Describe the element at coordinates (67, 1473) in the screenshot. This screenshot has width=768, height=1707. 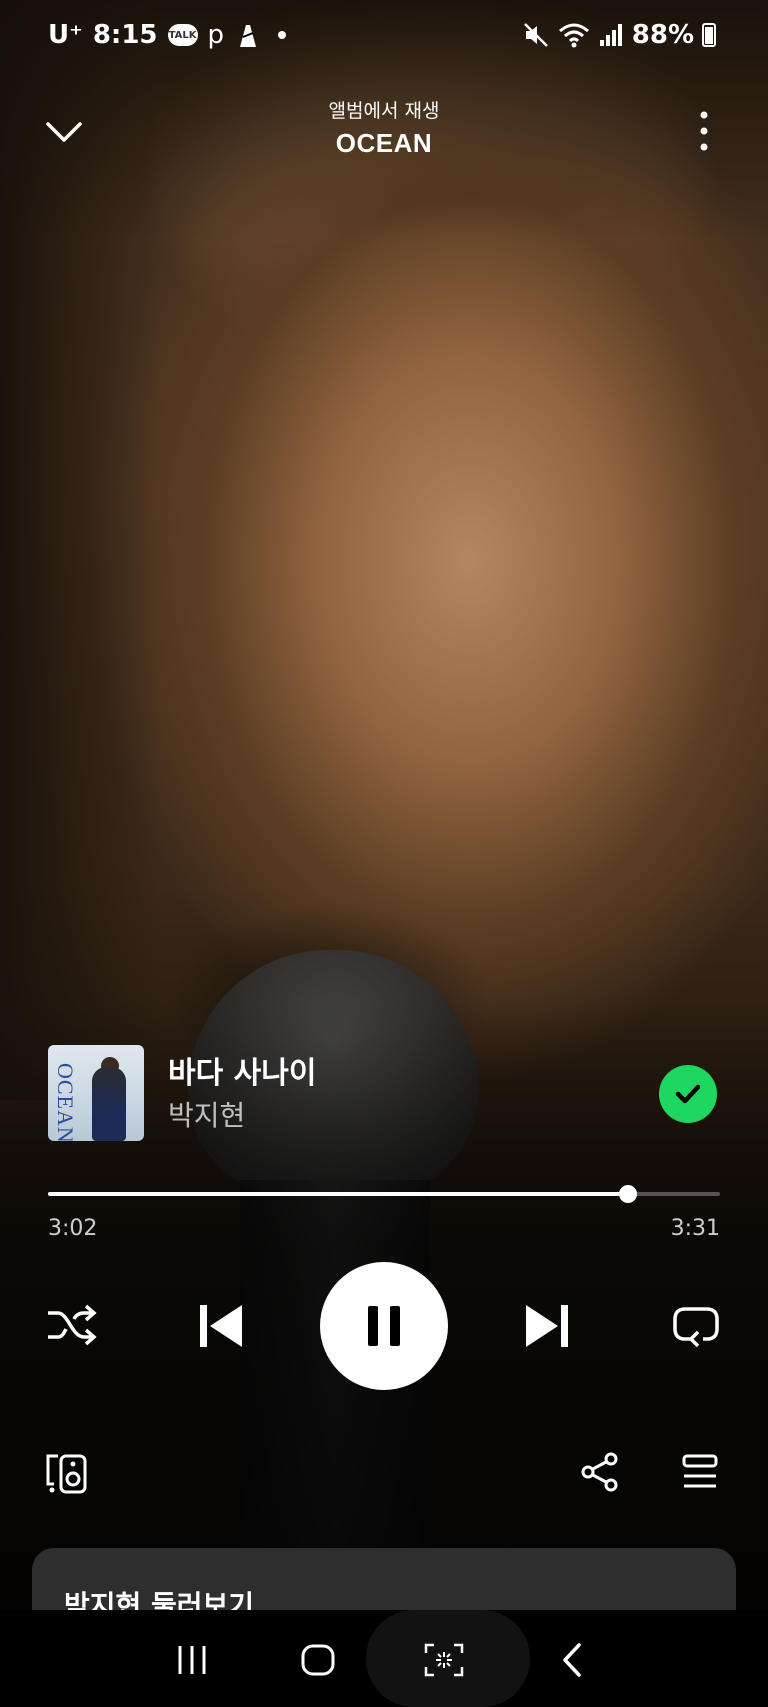
I see `connect-device-icon` at that location.